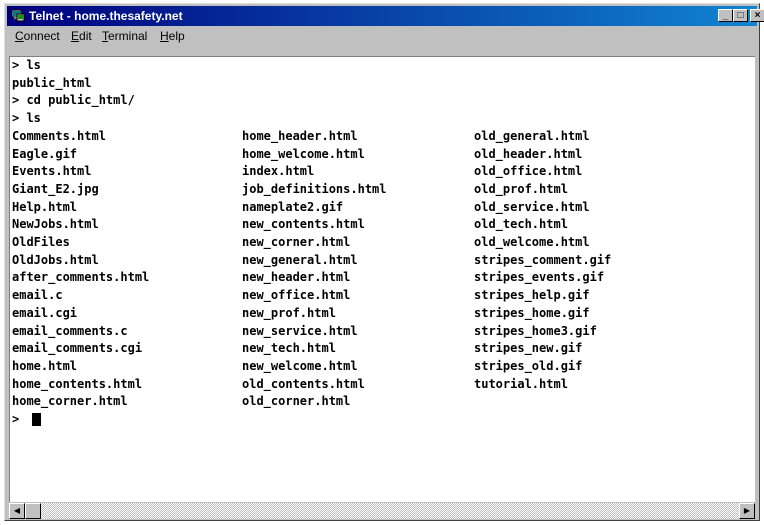 Image resolution: width=764 pixels, height=525 pixels. I want to click on file-entry: new_general.html, so click(300, 259).